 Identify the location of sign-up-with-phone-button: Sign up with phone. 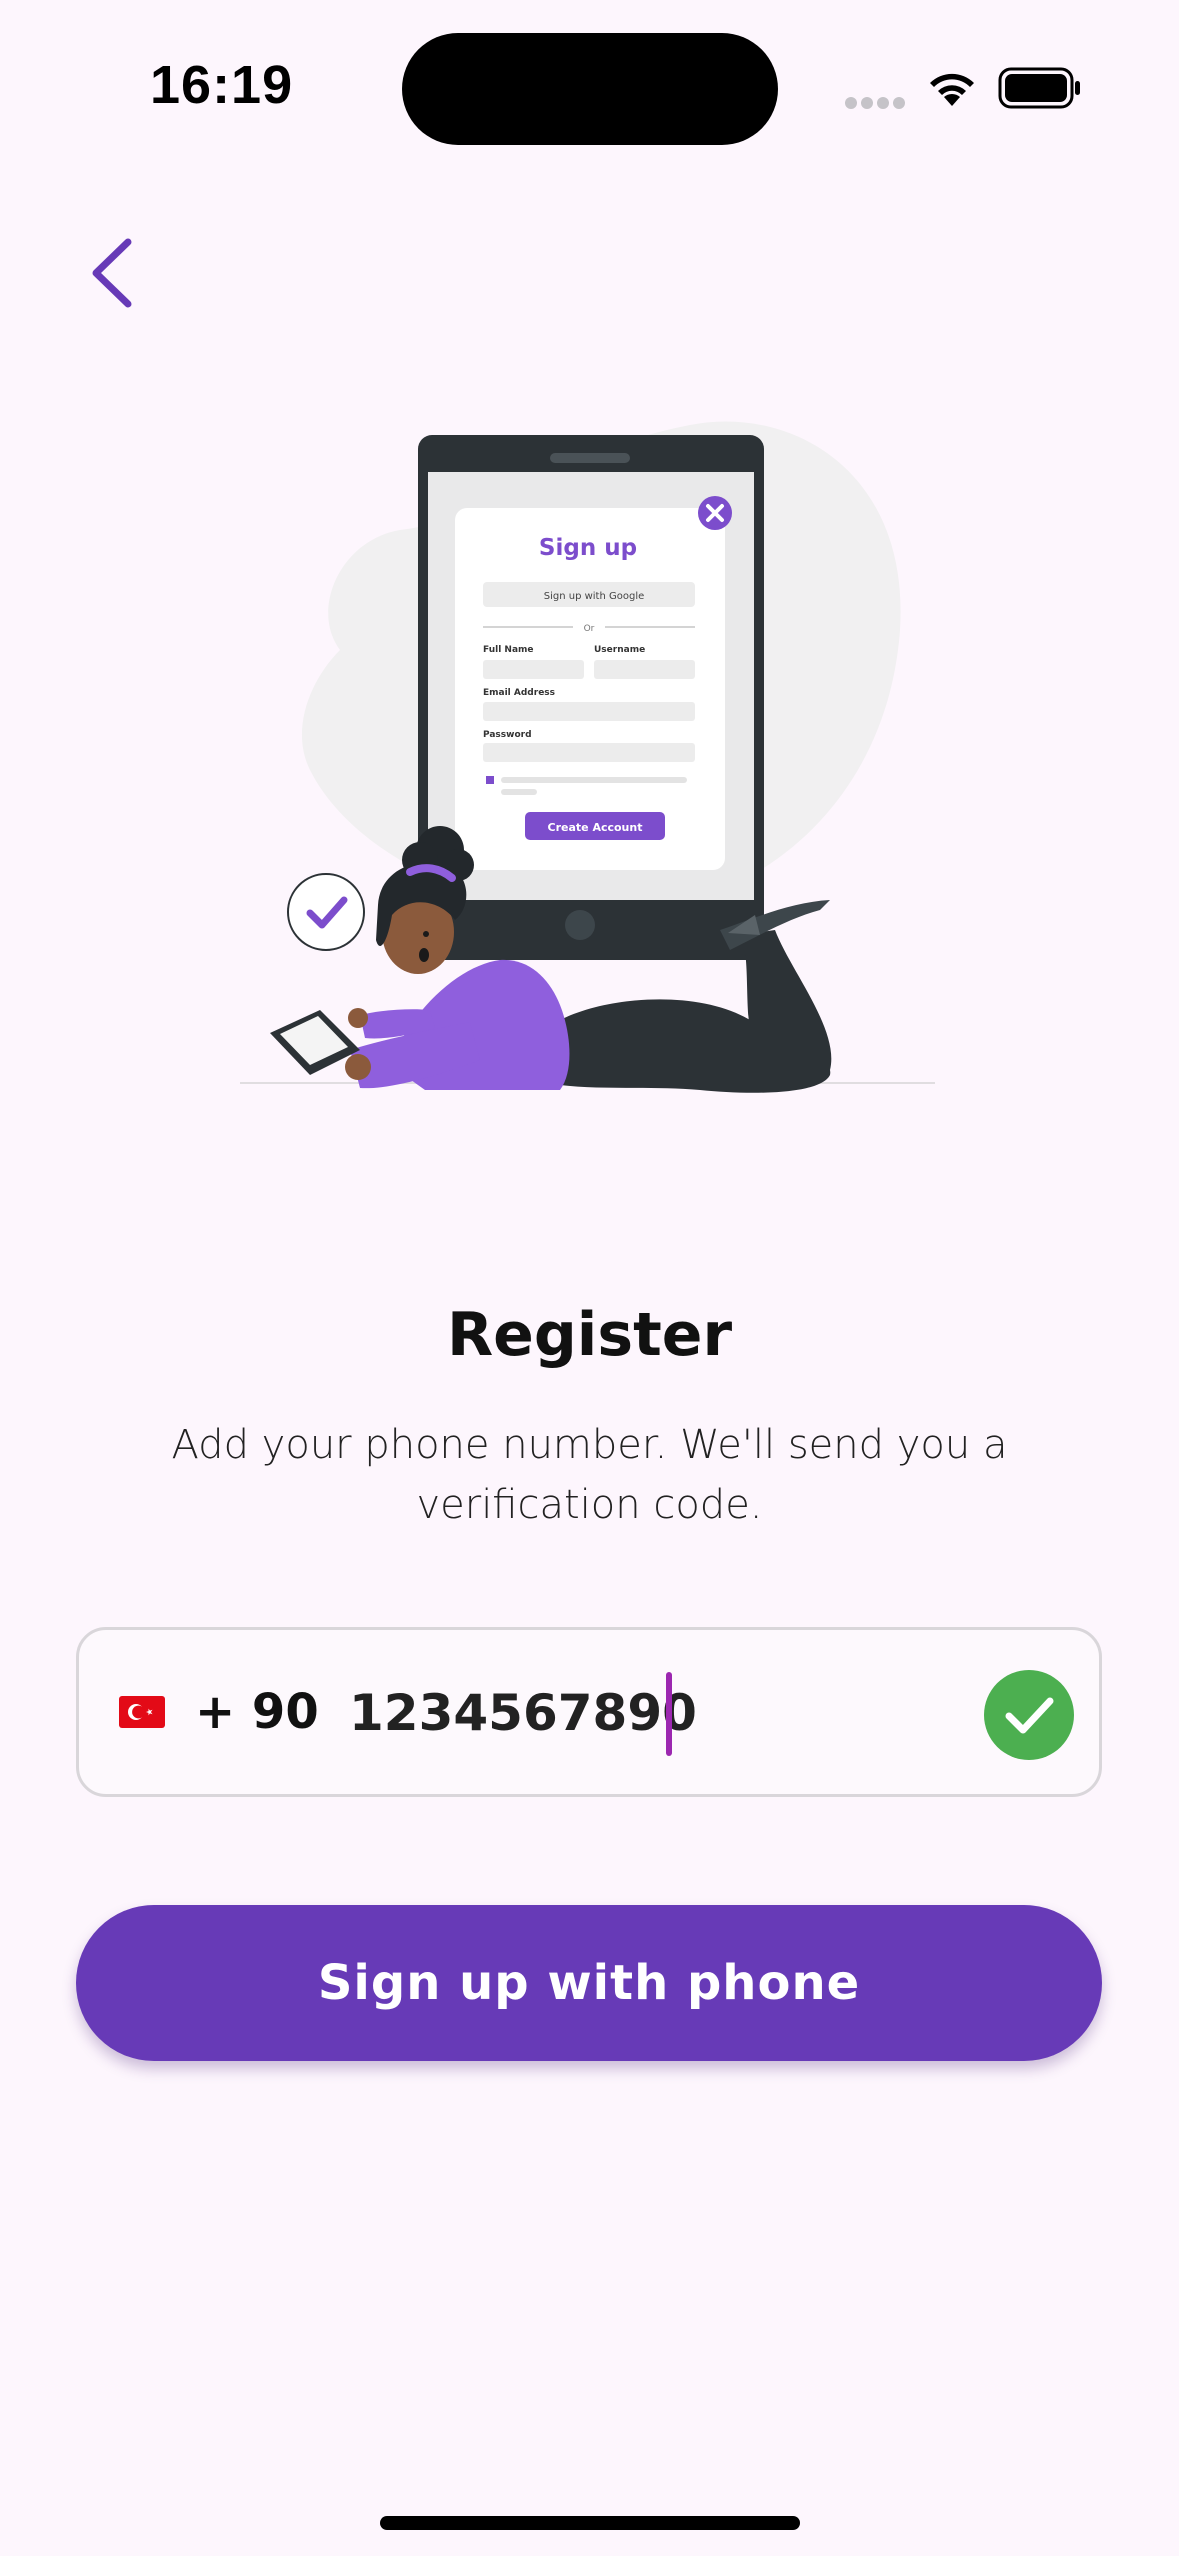
(589, 1983).